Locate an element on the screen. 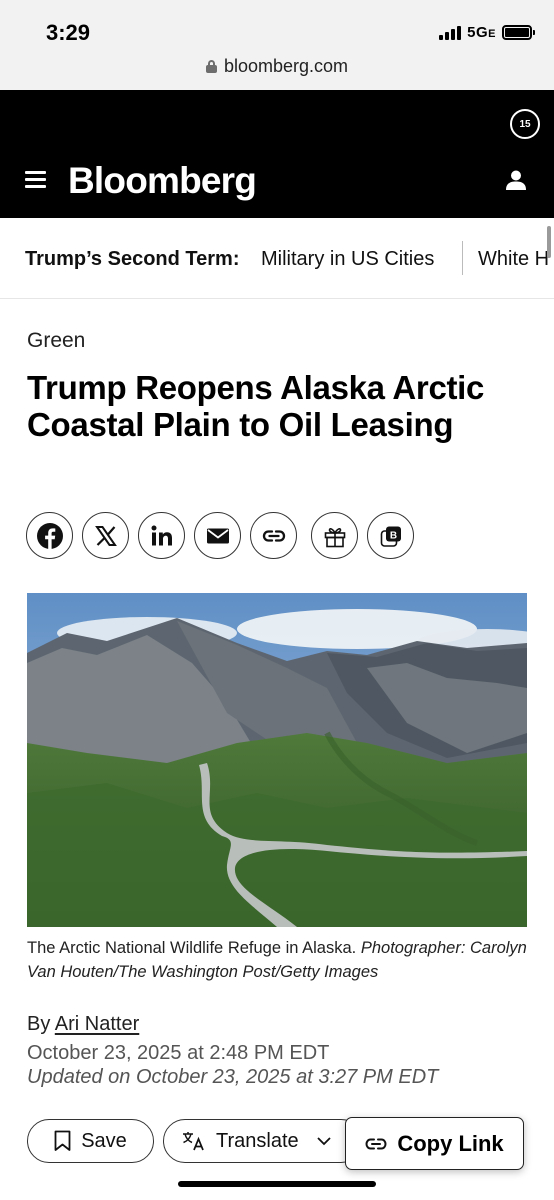  lock-icon is located at coordinates (211, 66).